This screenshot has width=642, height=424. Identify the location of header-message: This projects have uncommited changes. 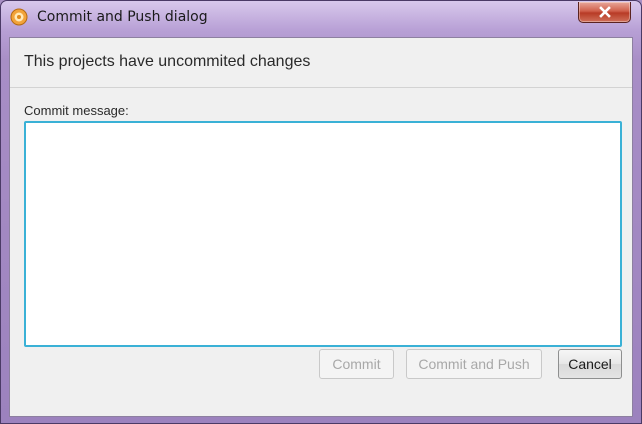
(167, 61).